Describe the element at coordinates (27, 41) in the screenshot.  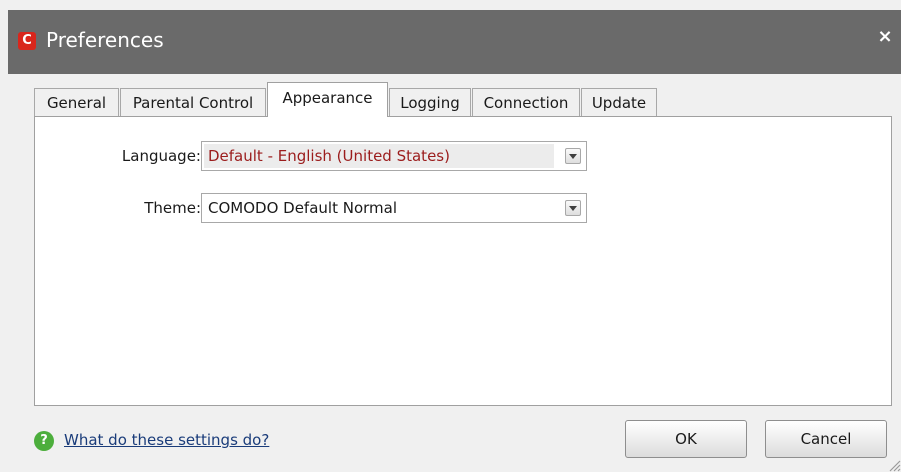
I see `comodo-logo-icon: C` at that location.